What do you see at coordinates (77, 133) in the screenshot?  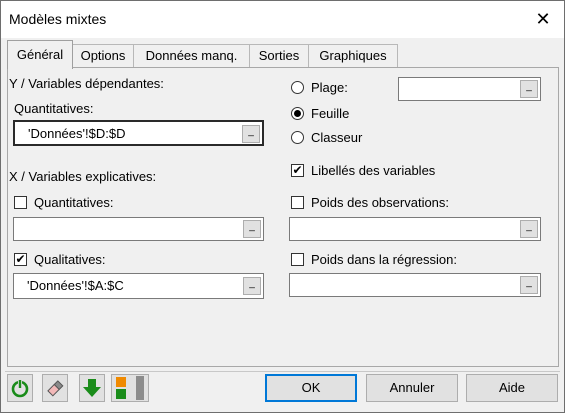 I see `y-quantitatives-value: 'Données'!$D:$D` at bounding box center [77, 133].